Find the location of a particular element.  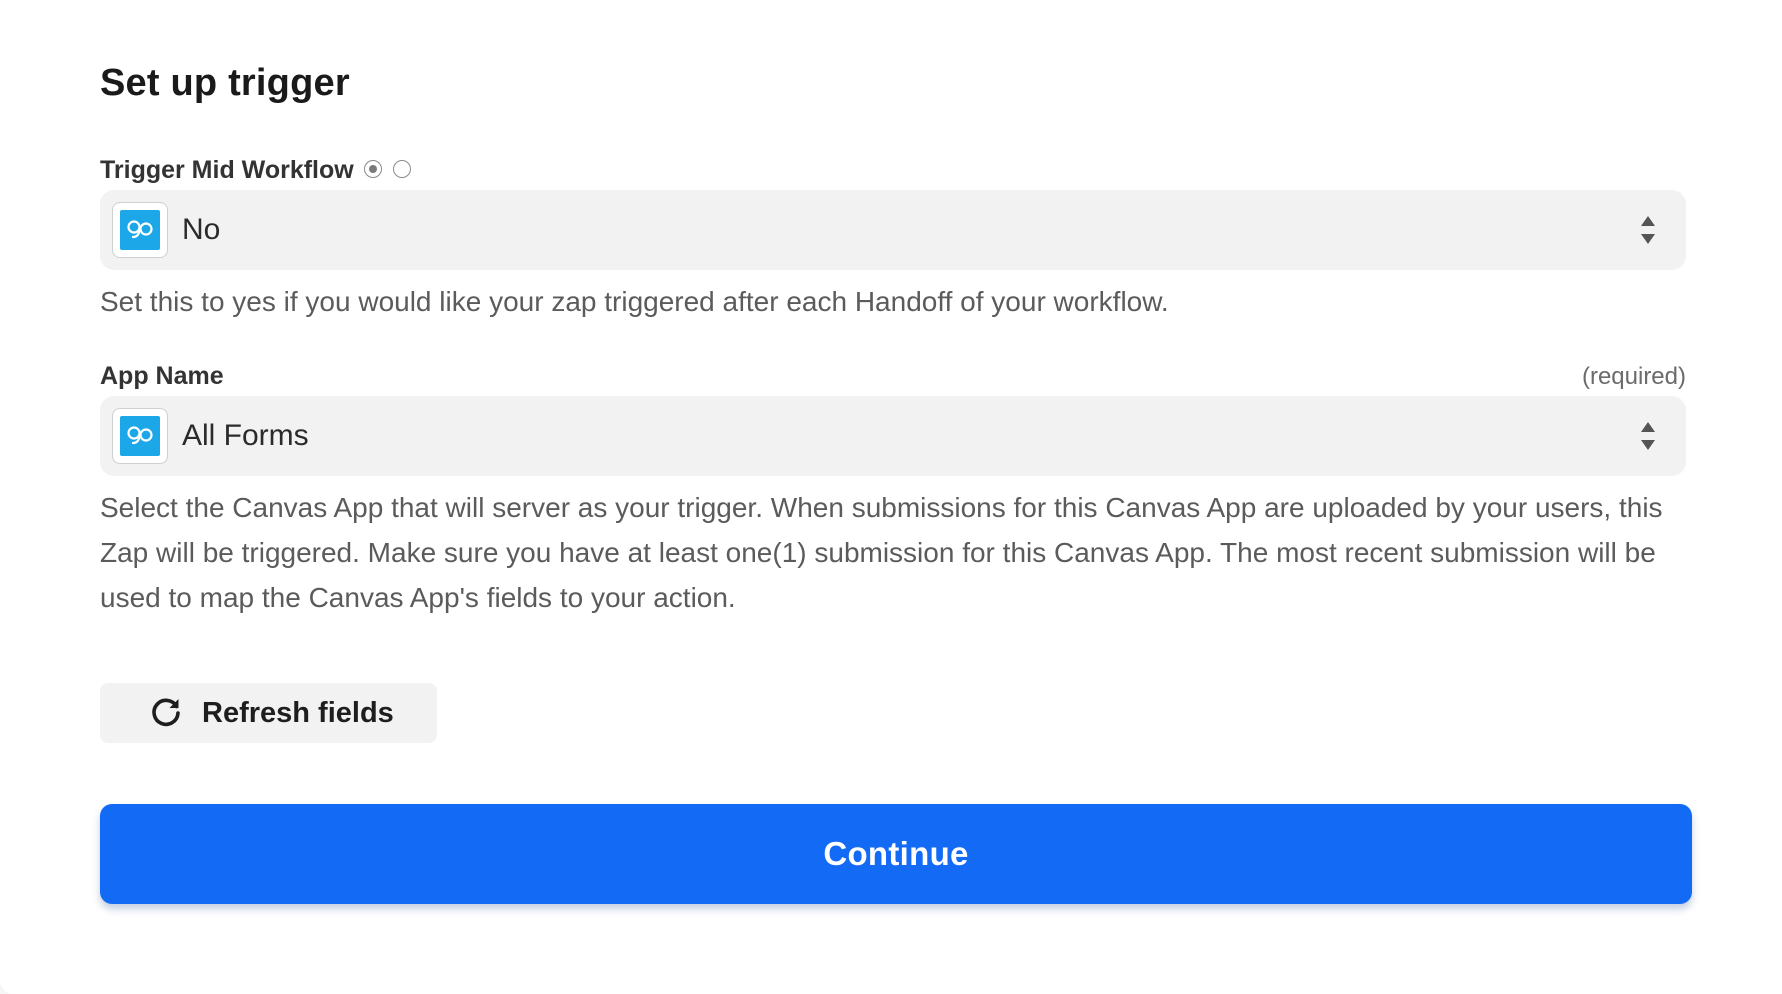

refresh-fields-button: Refresh fields is located at coordinates (268, 713).